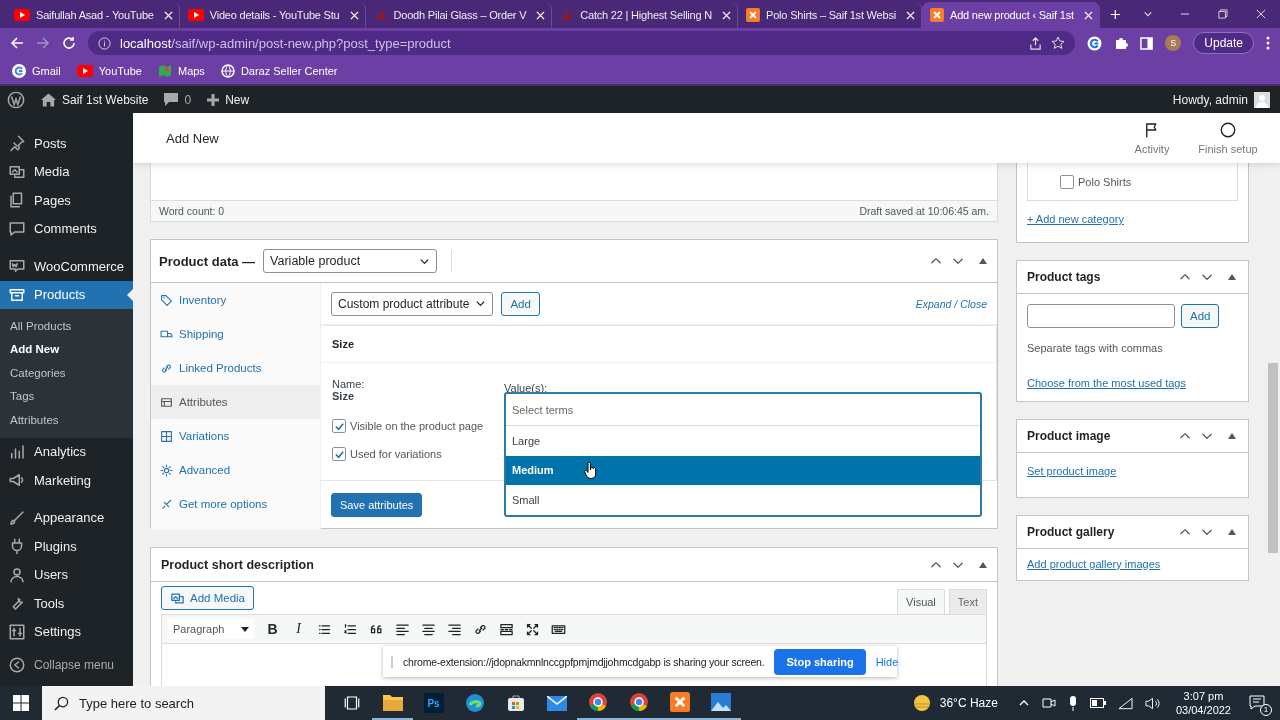  Describe the element at coordinates (412, 303) in the screenshot. I see `attribute-select: Custom product attribute` at that location.